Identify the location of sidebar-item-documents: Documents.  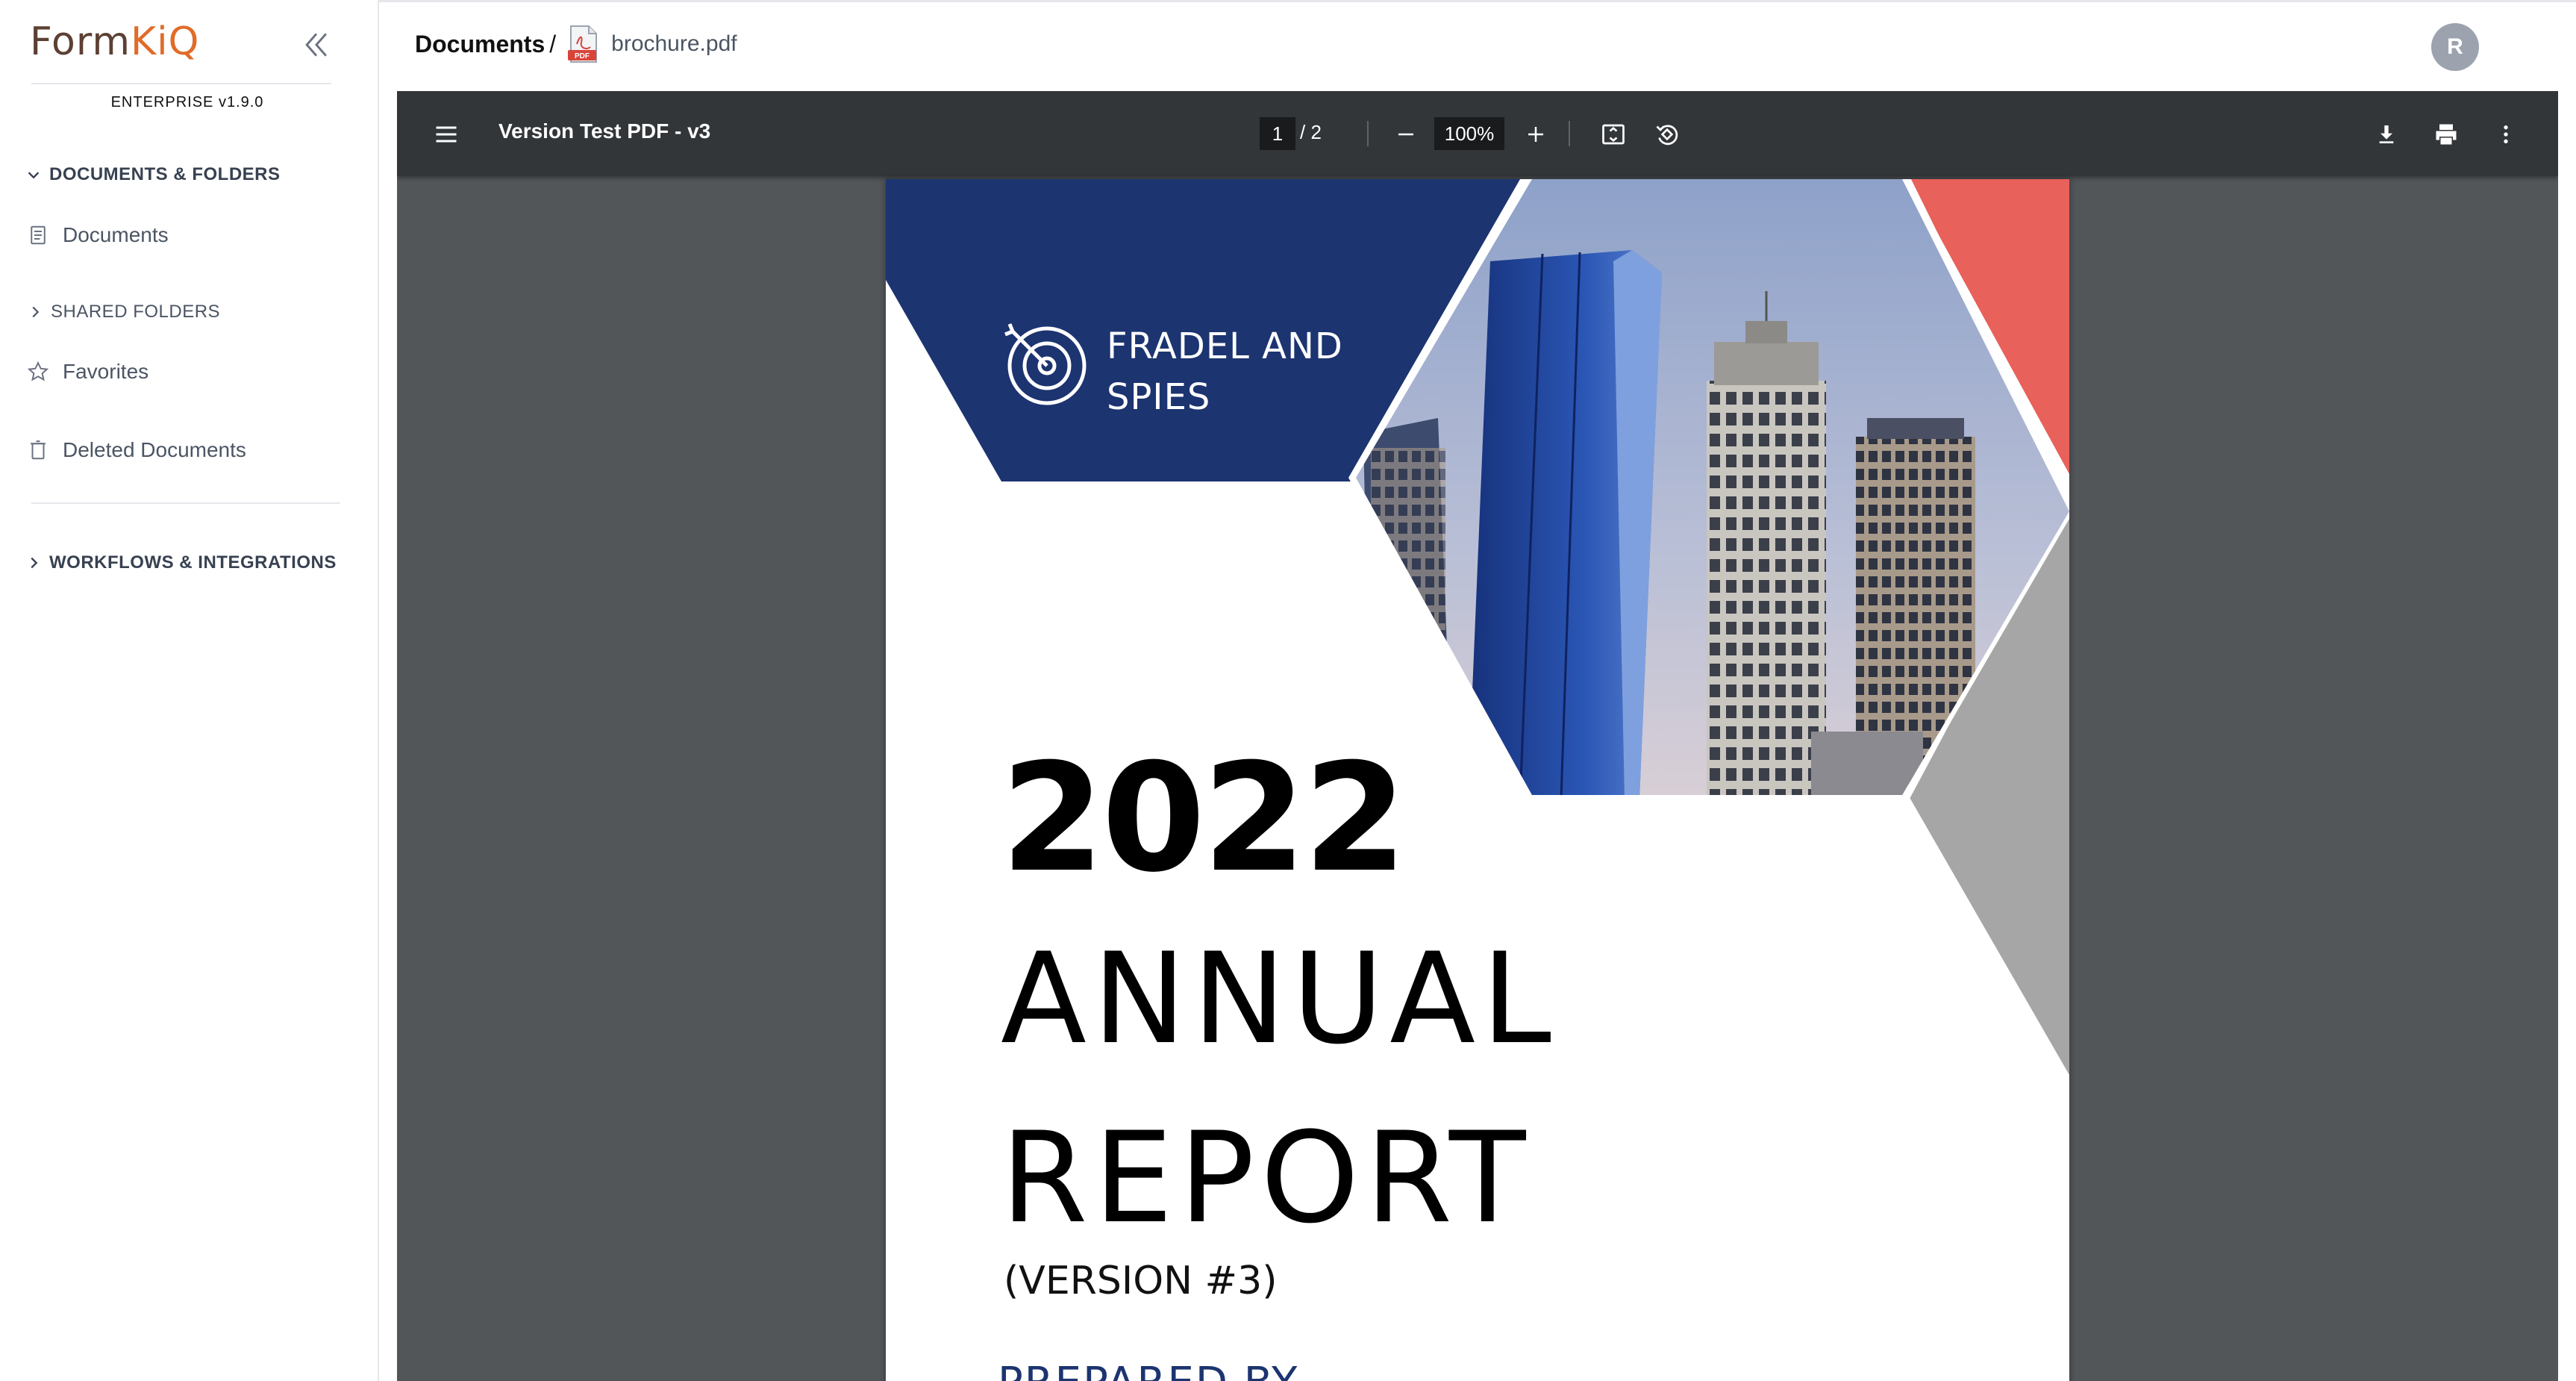
(98, 235).